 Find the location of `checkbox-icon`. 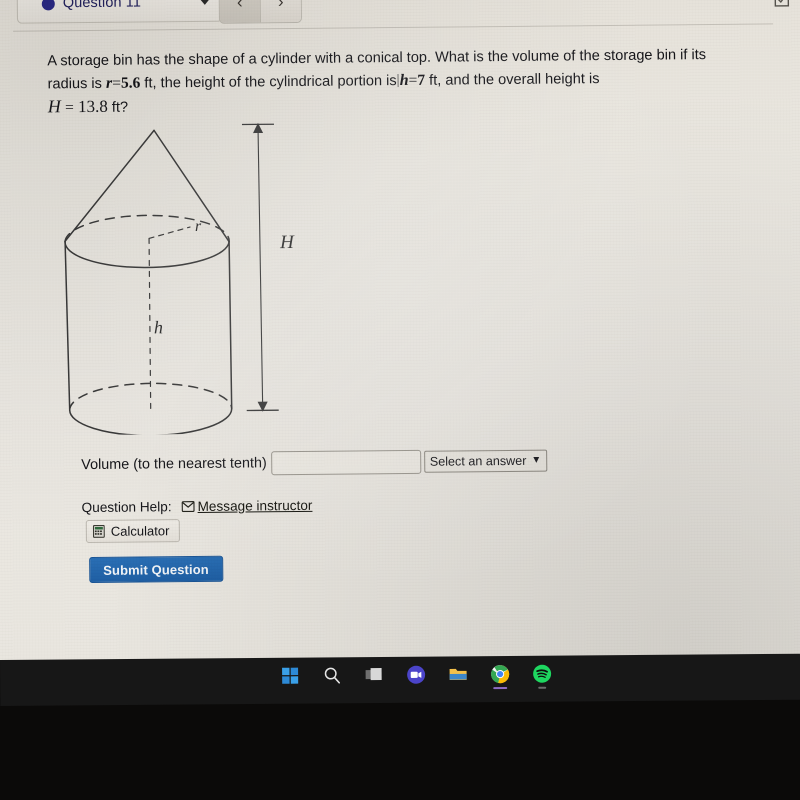

checkbox-icon is located at coordinates (782, 4).